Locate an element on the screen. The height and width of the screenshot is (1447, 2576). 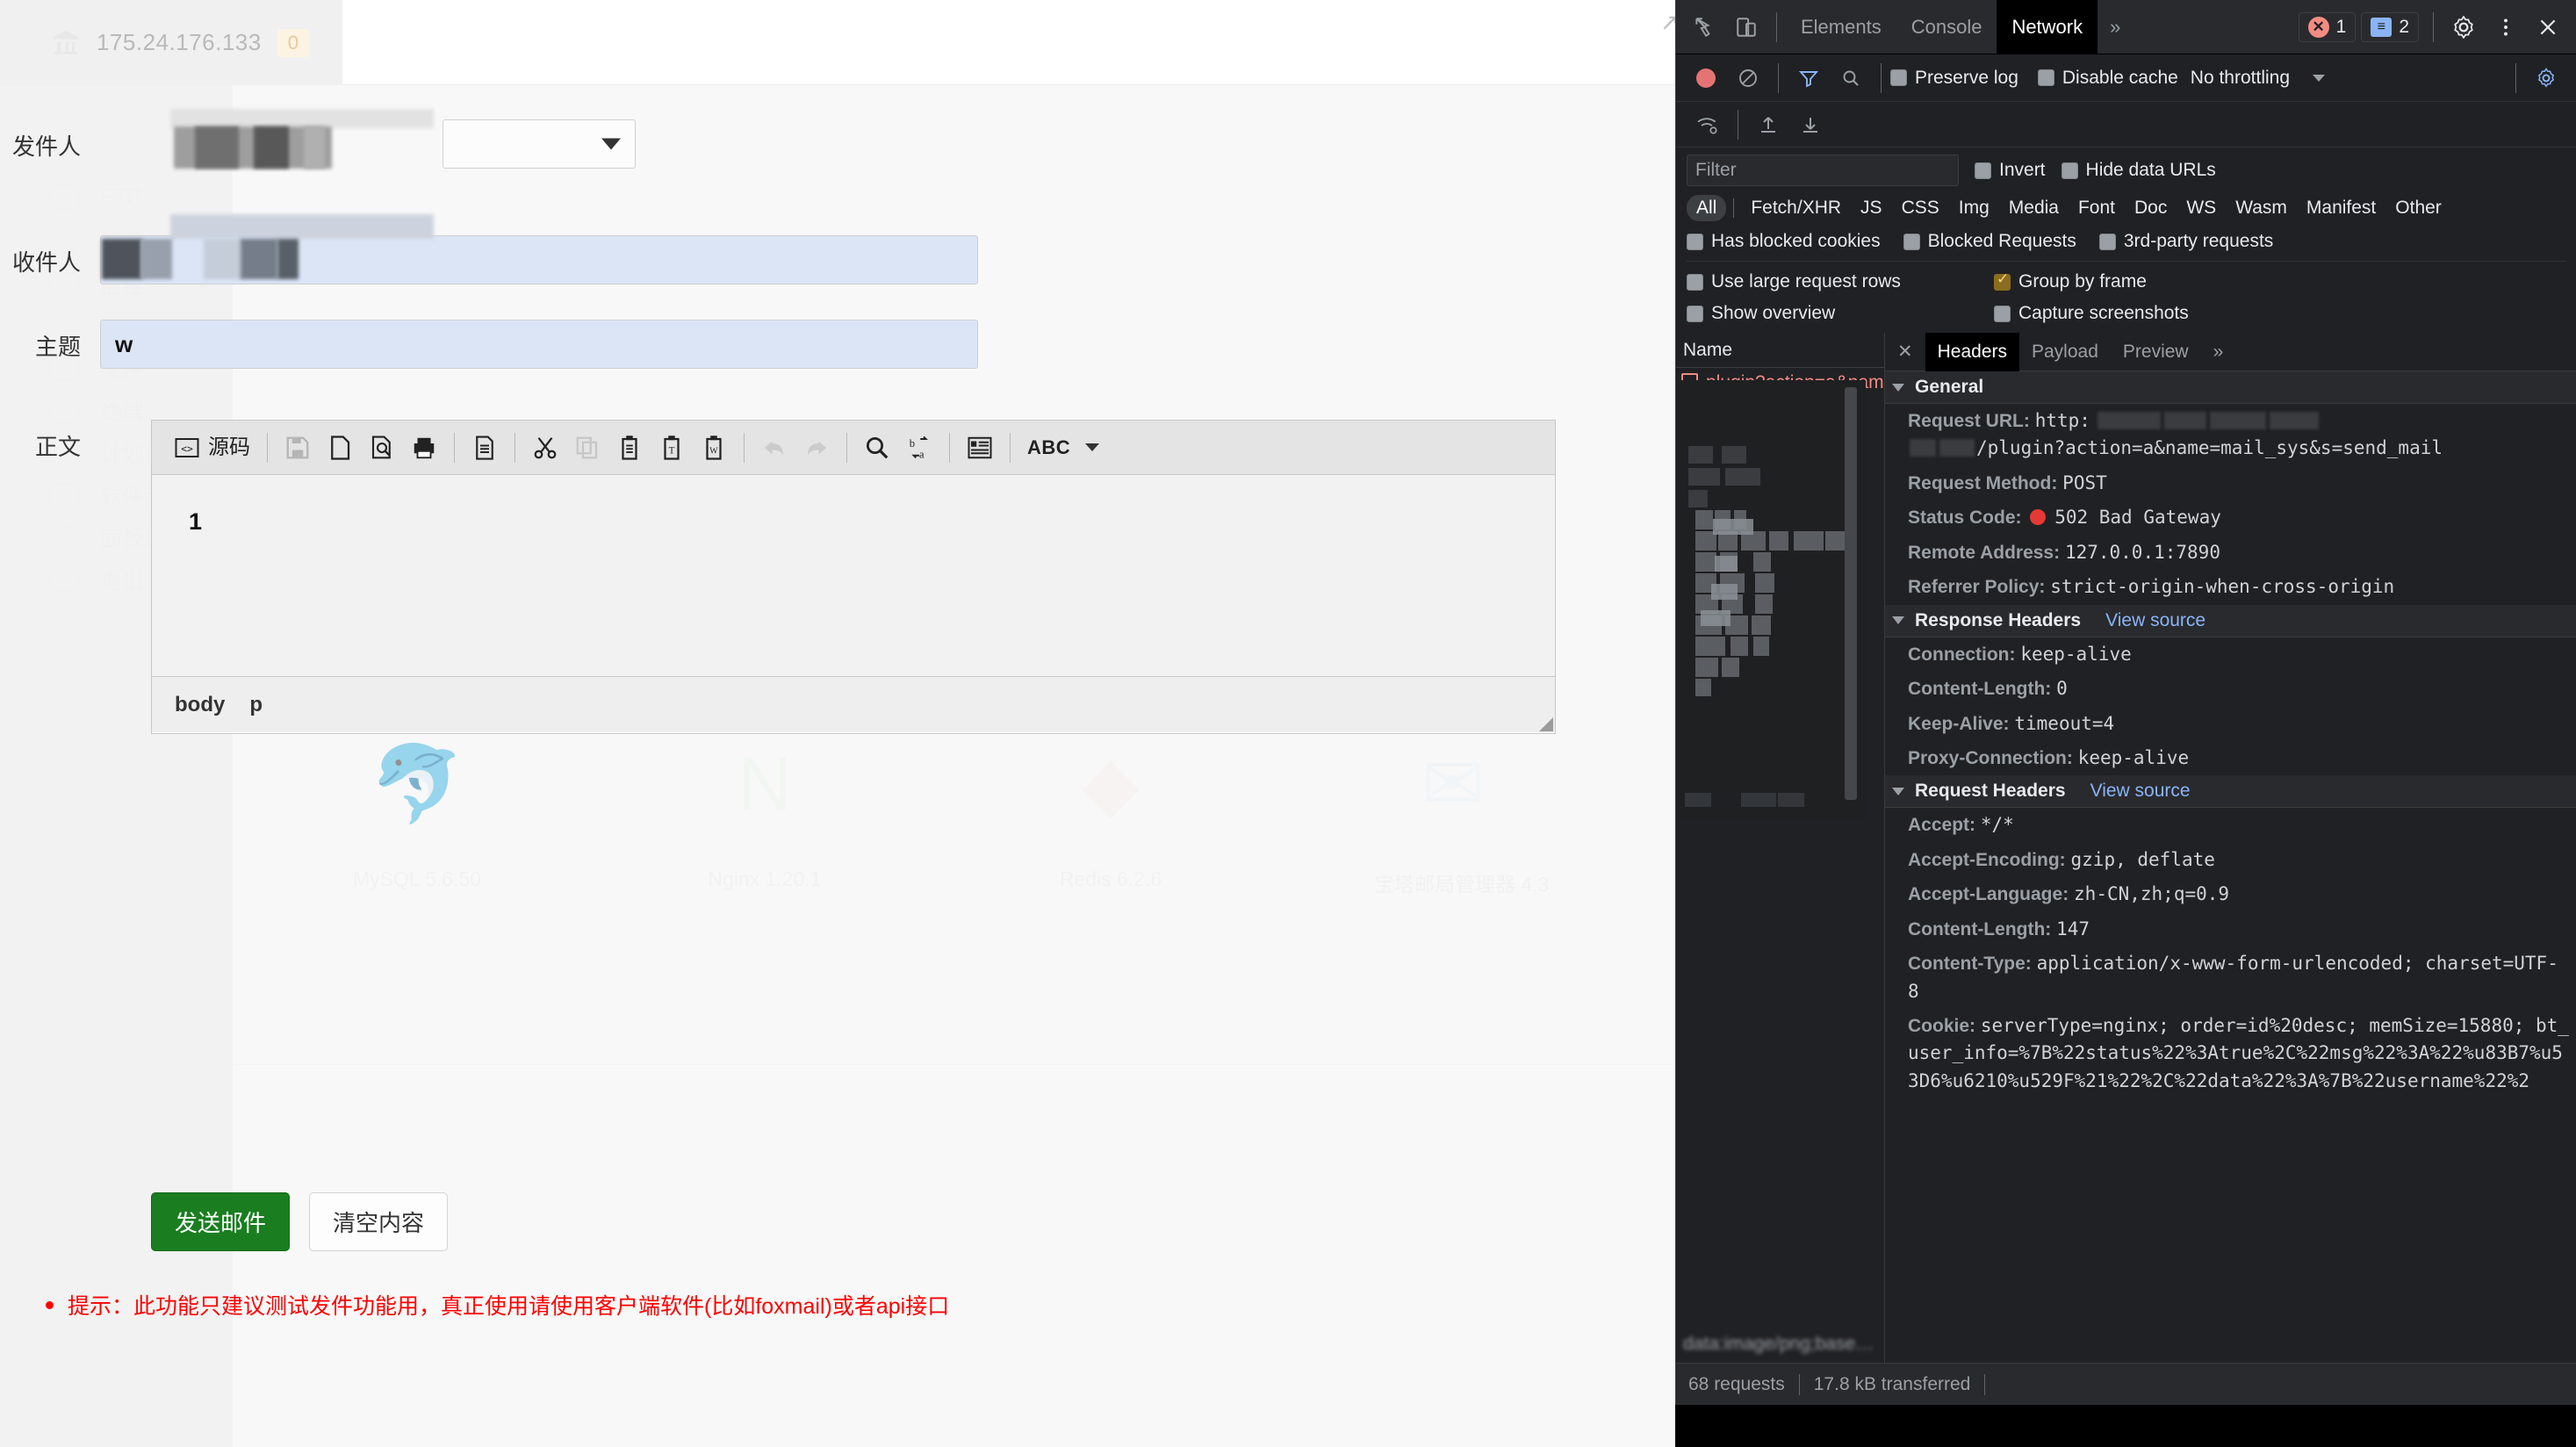
send-mail-button: 发送邮件 is located at coordinates (221, 1221).